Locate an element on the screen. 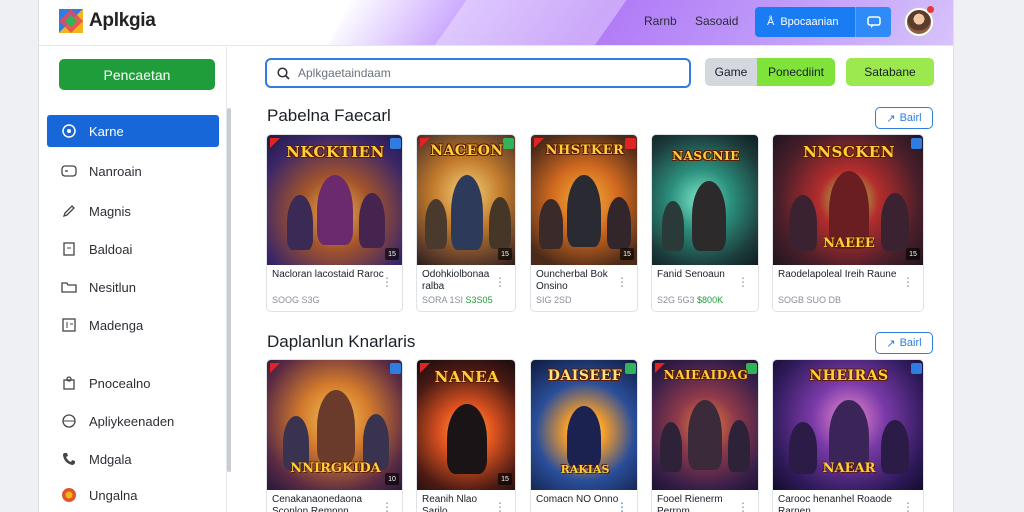  game-cover: NAIEAIDAG is located at coordinates (705, 425).